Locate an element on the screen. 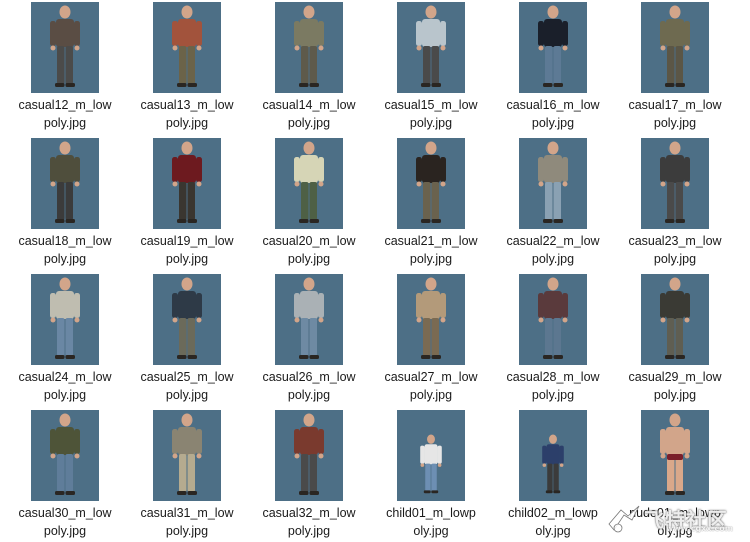 Image resolution: width=750 pixels, height=542 pixels. file-item: nude01_m_lowp oly.jpg is located at coordinates (675, 475).